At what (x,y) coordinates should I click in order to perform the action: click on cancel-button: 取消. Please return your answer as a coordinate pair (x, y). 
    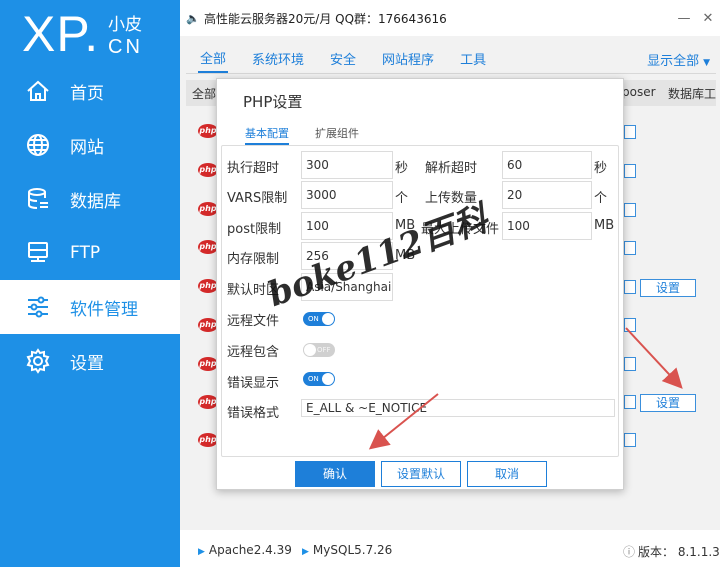
    Looking at the image, I should click on (507, 474).